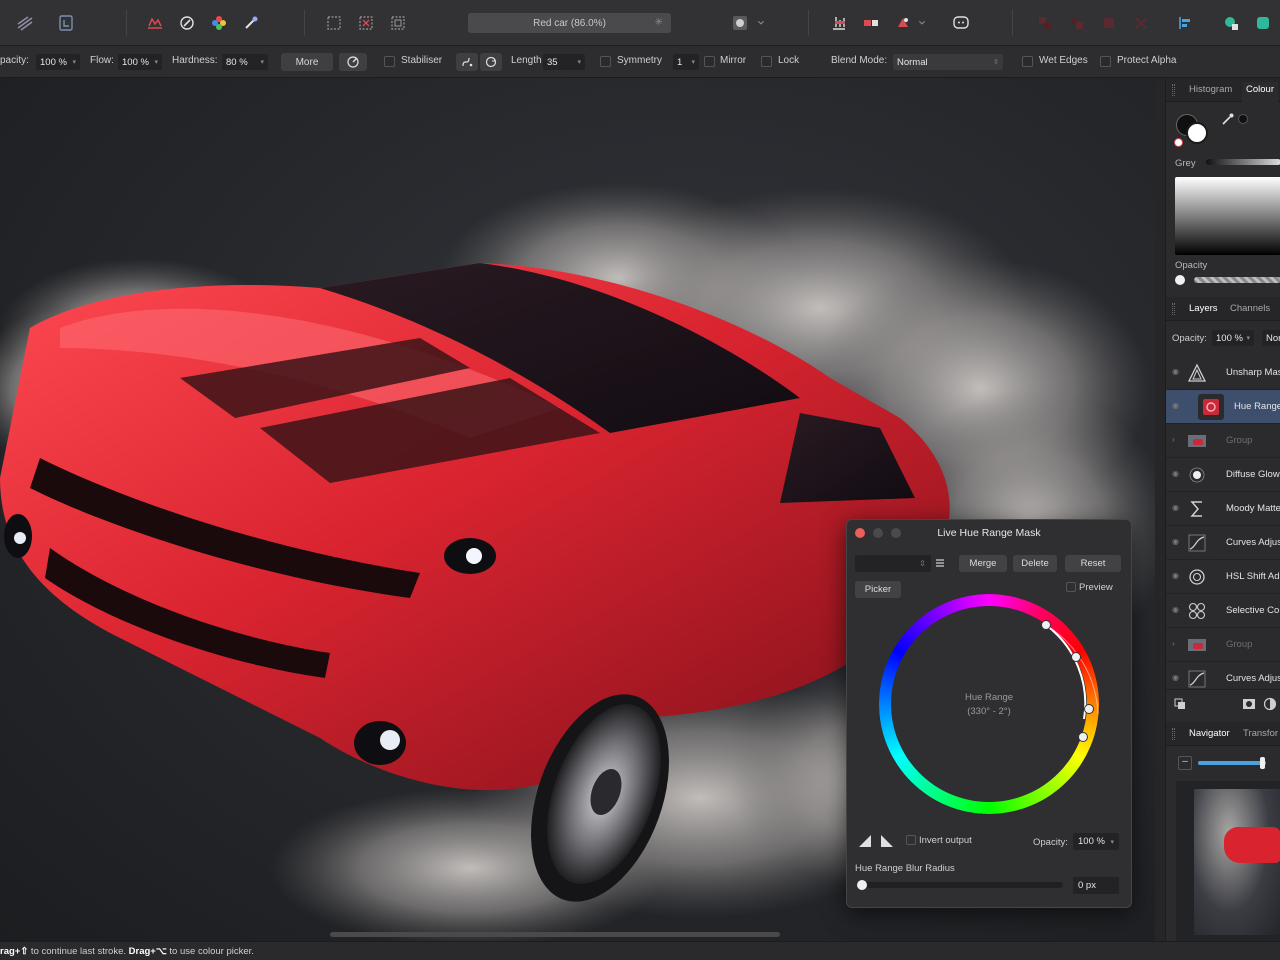  I want to click on more-button: More, so click(307, 62).